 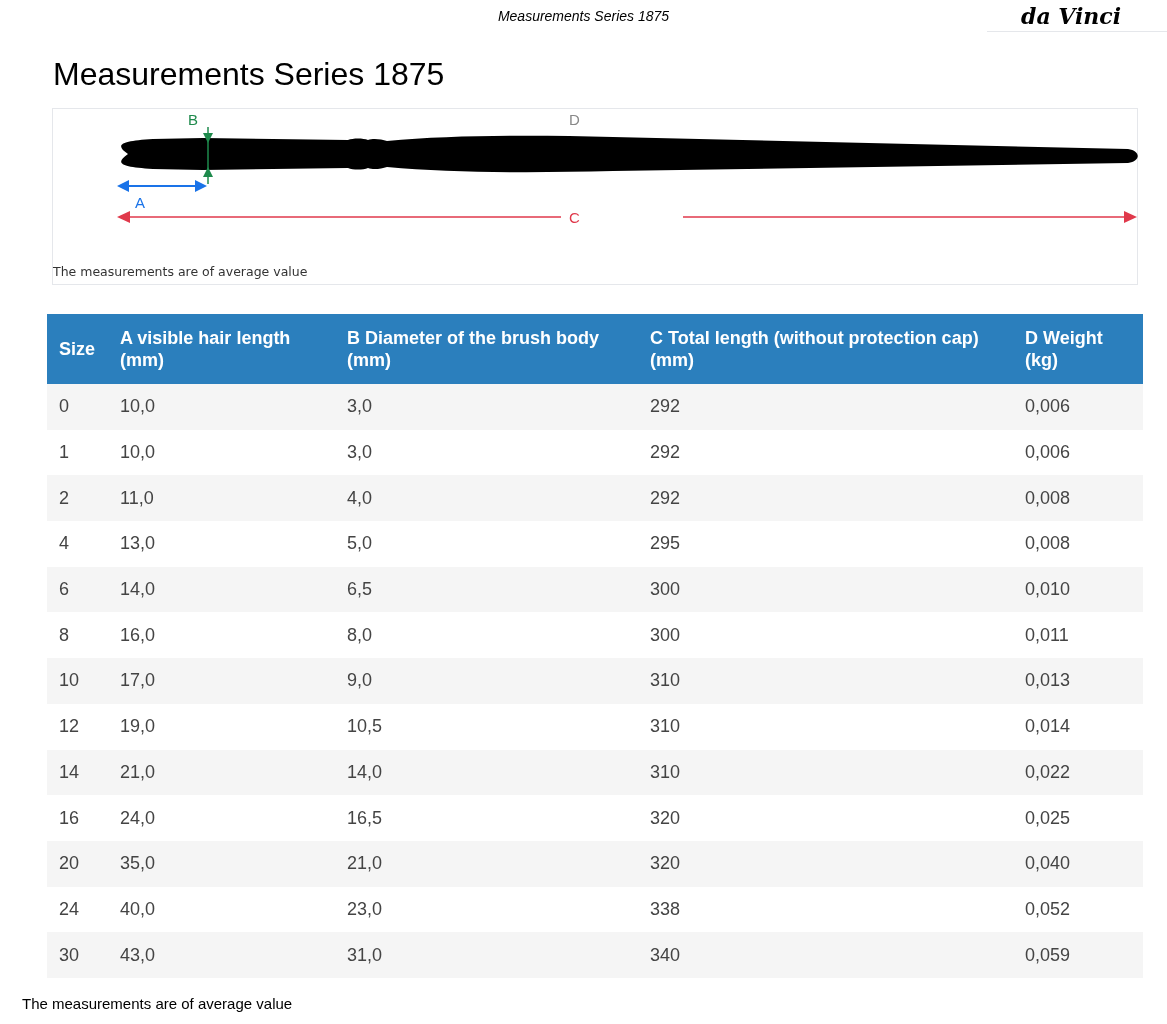 I want to click on table-cell: 24, so click(x=78, y=909).